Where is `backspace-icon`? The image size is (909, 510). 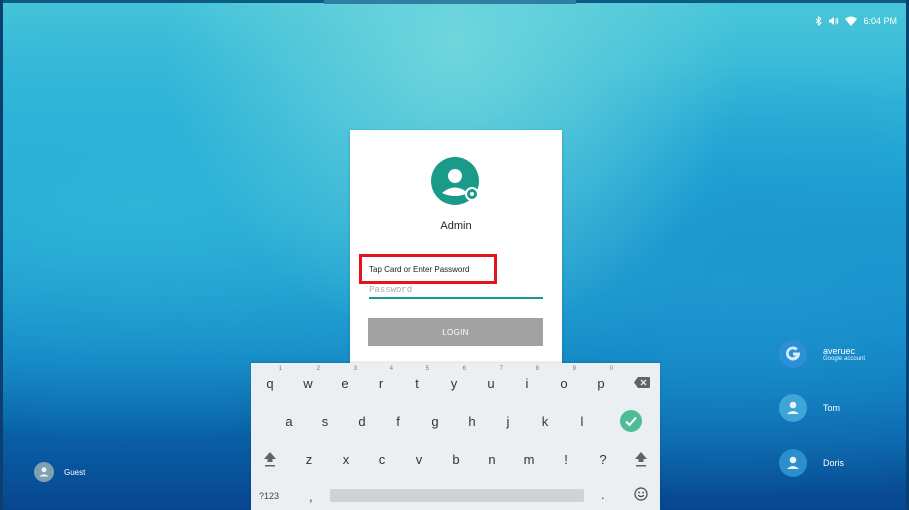 backspace-icon is located at coordinates (642, 382).